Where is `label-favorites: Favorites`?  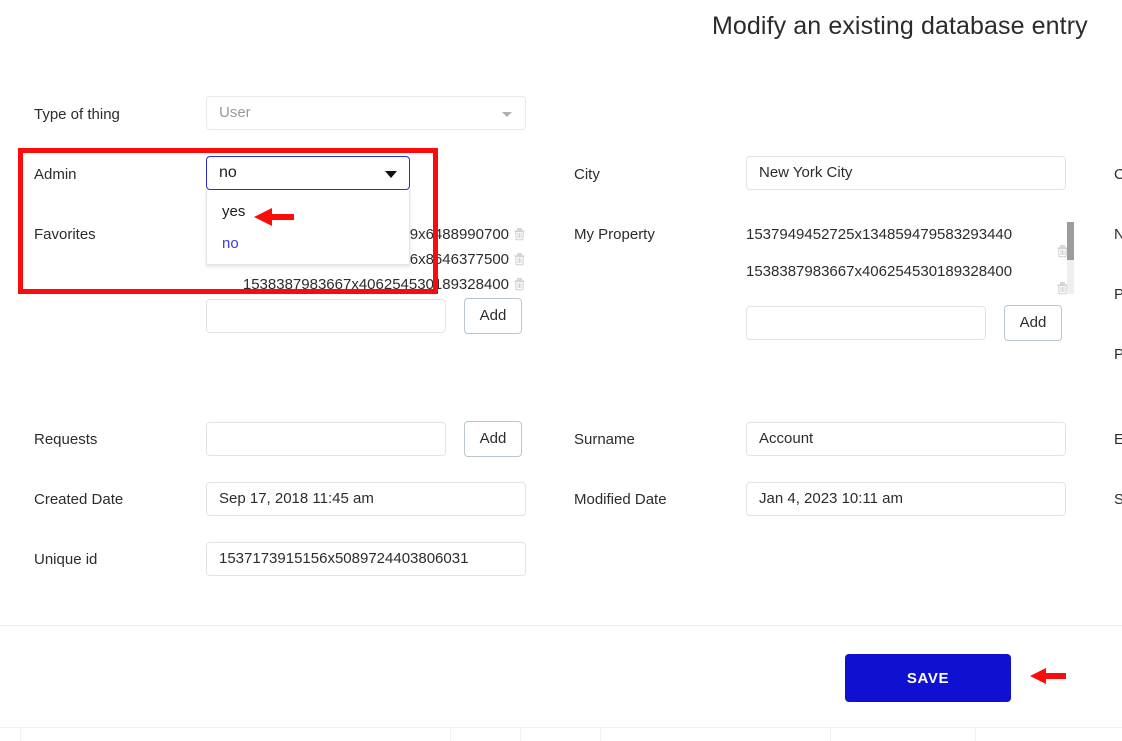 label-favorites: Favorites is located at coordinates (65, 234).